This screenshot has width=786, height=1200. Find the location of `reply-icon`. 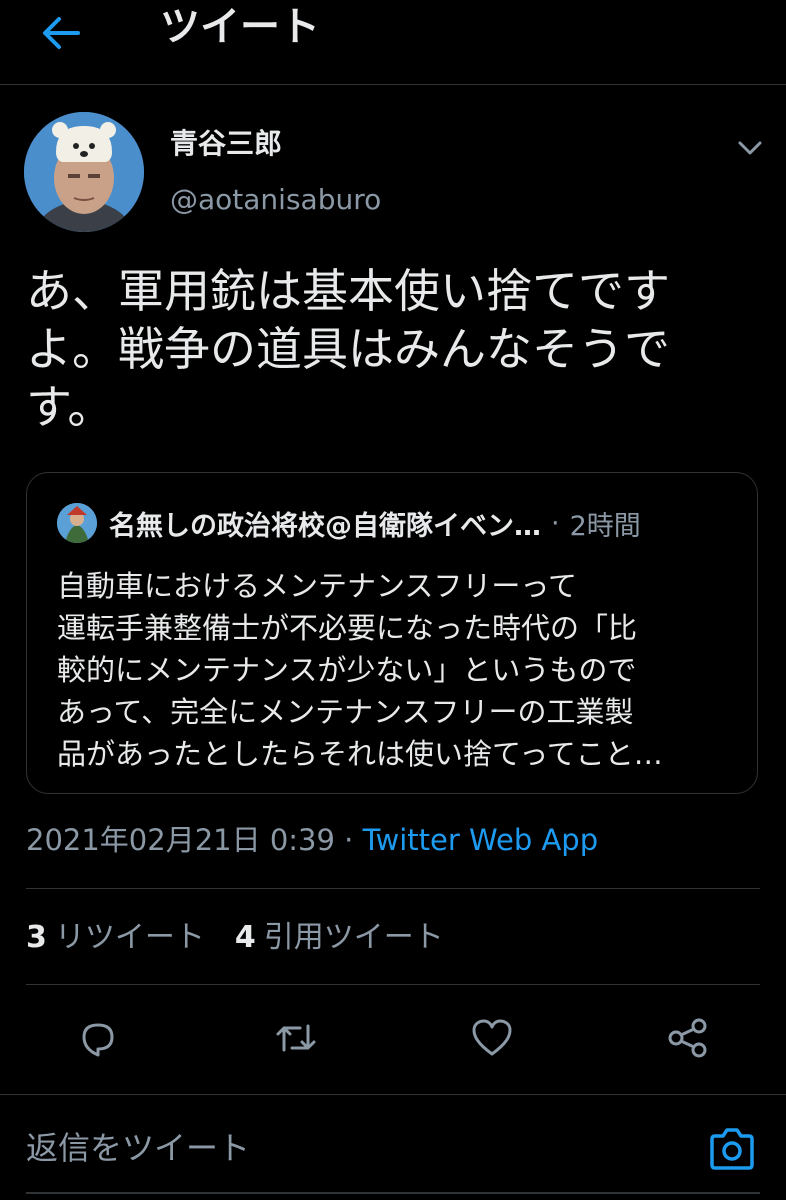

reply-icon is located at coordinates (98, 1040).